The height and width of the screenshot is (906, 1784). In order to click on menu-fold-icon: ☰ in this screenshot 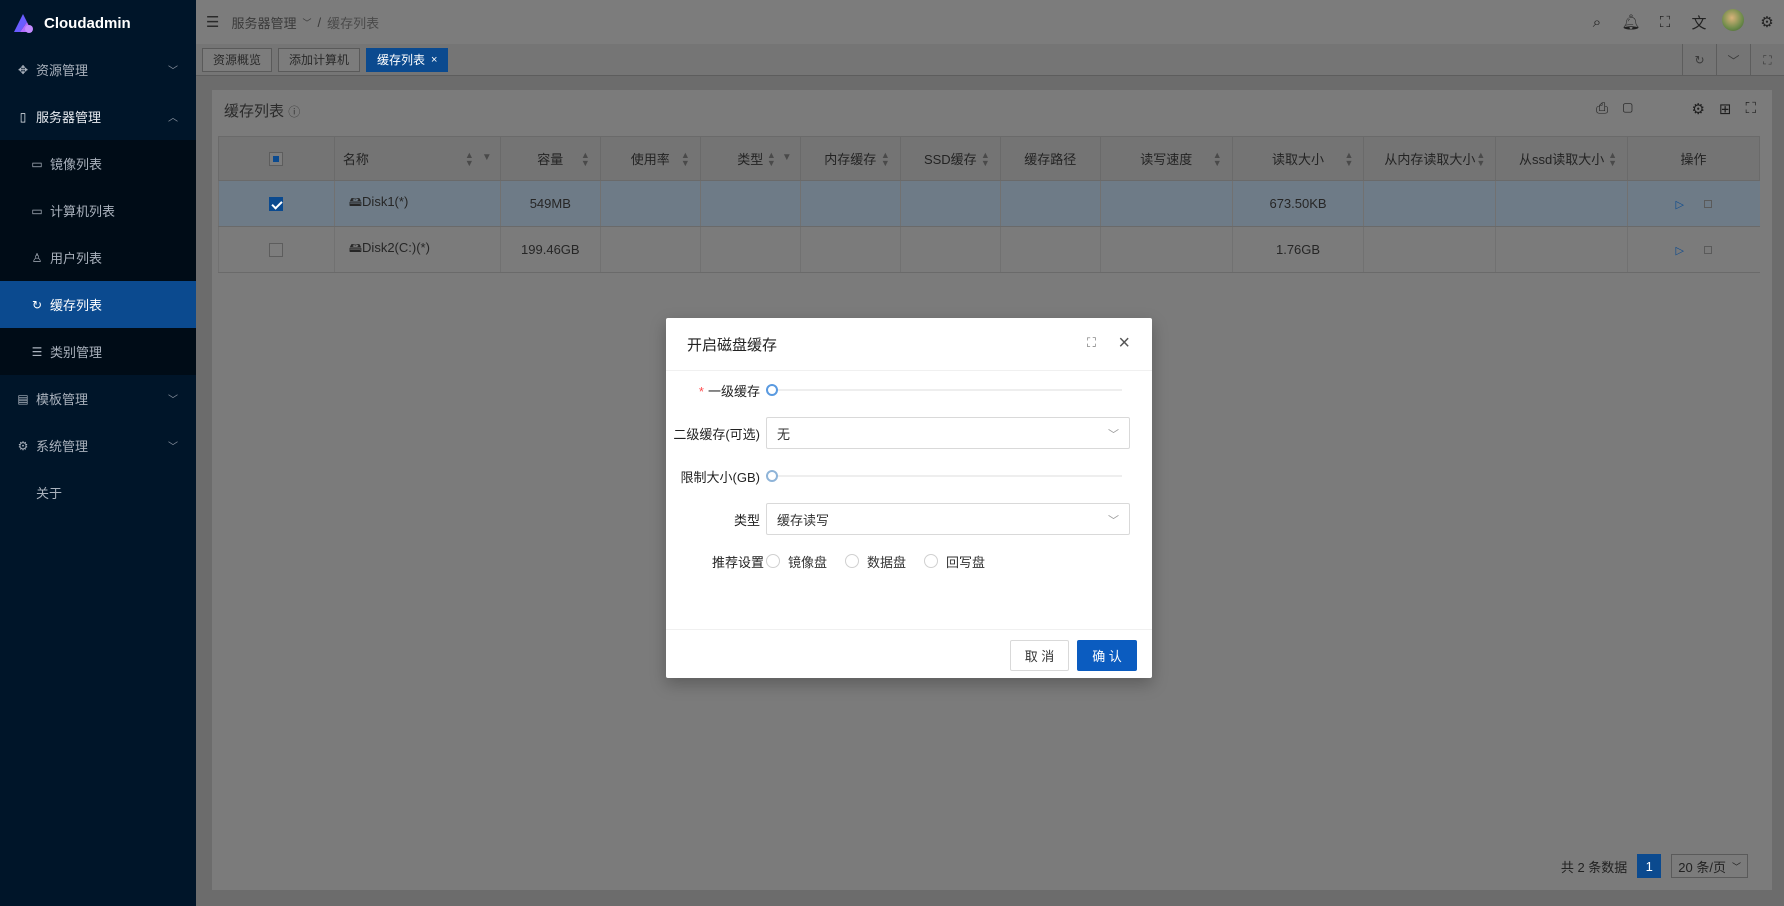, I will do `click(212, 22)`.